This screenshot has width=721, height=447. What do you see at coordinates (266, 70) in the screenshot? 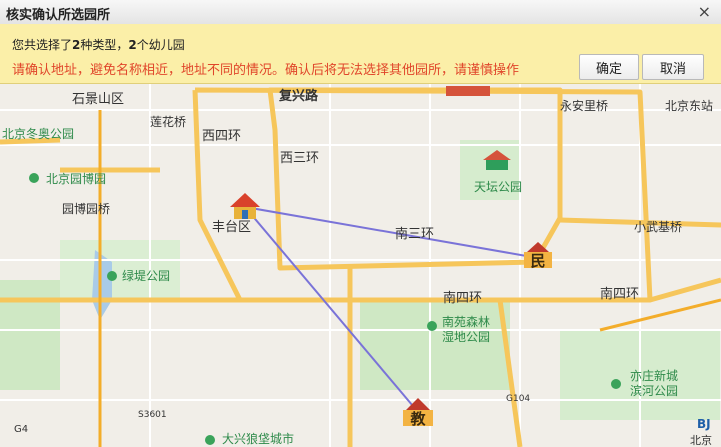
I see `warning-text: 请确认地址，避免名称相近，地址不同的情况。确认后将无法选择其他园所，请谨慎操作` at bounding box center [266, 70].